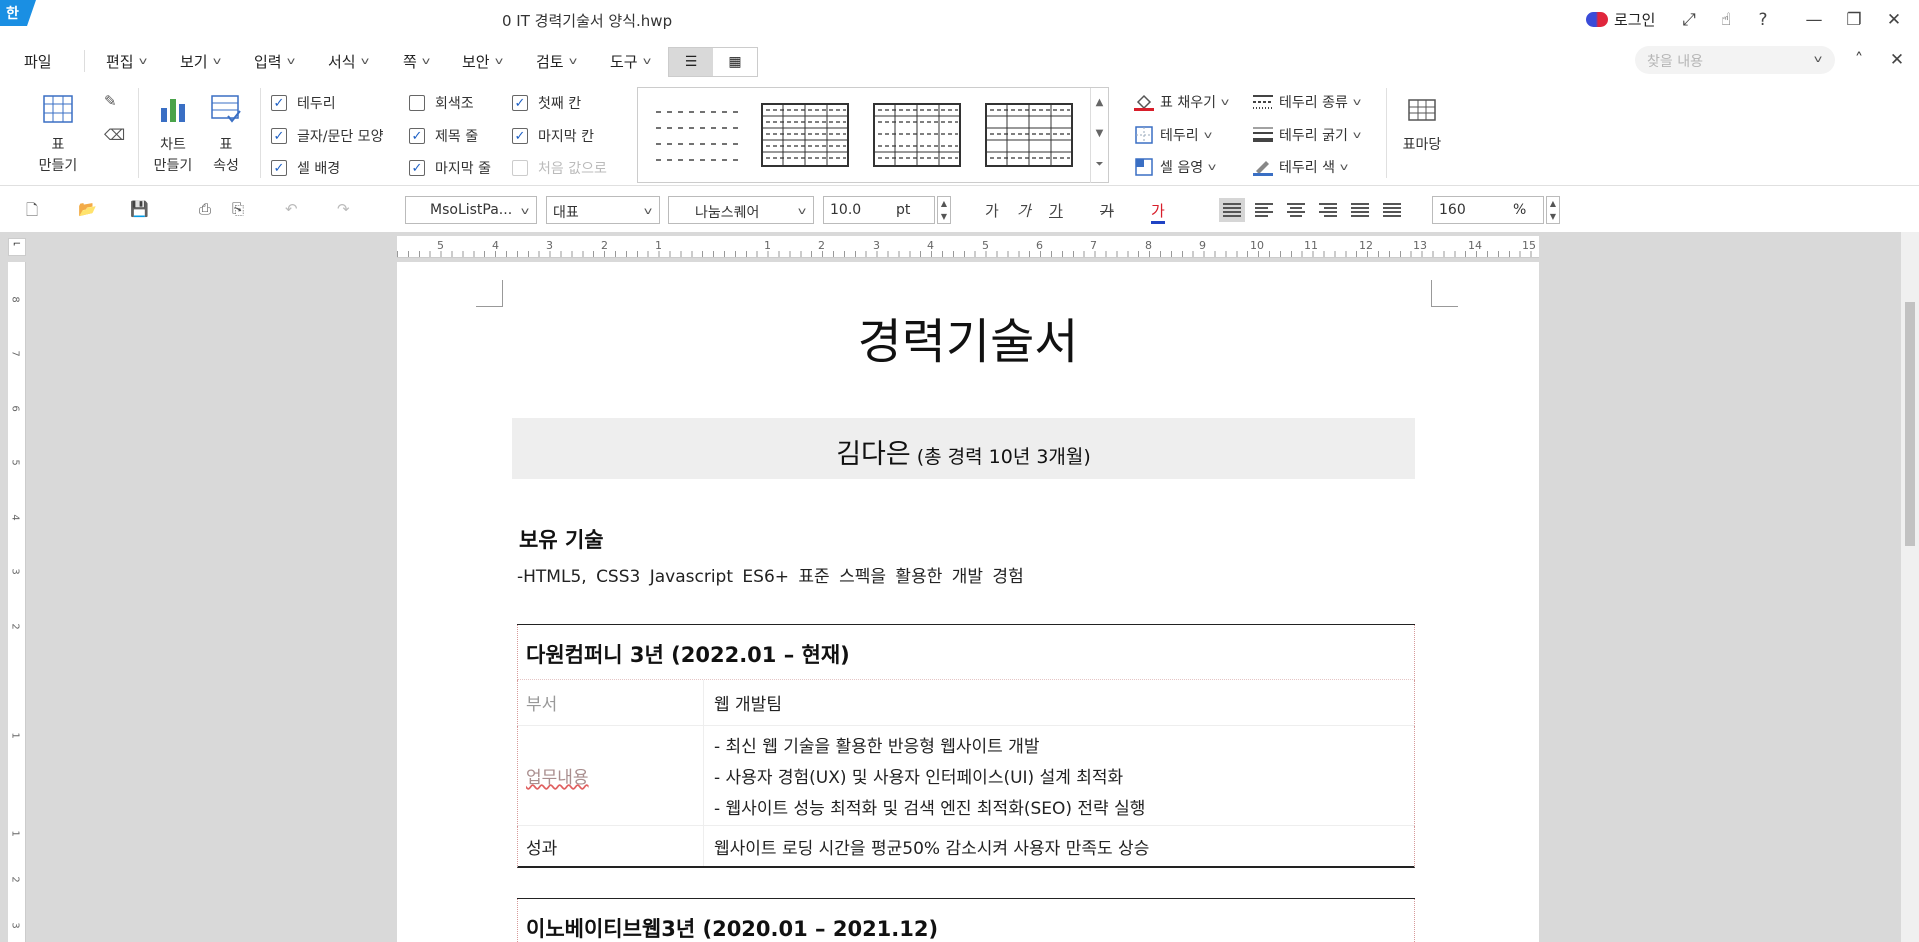 The width and height of the screenshot is (1919, 942). What do you see at coordinates (944, 210) in the screenshot?
I see `font-size-spinner: ▲ ▼` at bounding box center [944, 210].